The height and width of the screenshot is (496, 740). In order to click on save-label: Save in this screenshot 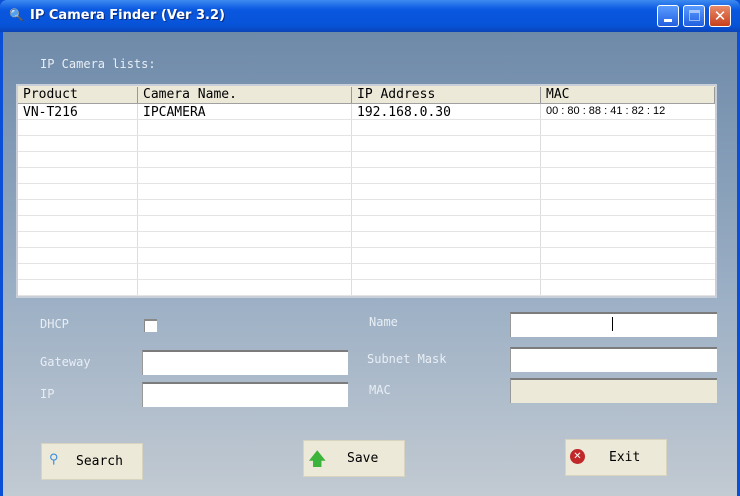, I will do `click(363, 458)`.